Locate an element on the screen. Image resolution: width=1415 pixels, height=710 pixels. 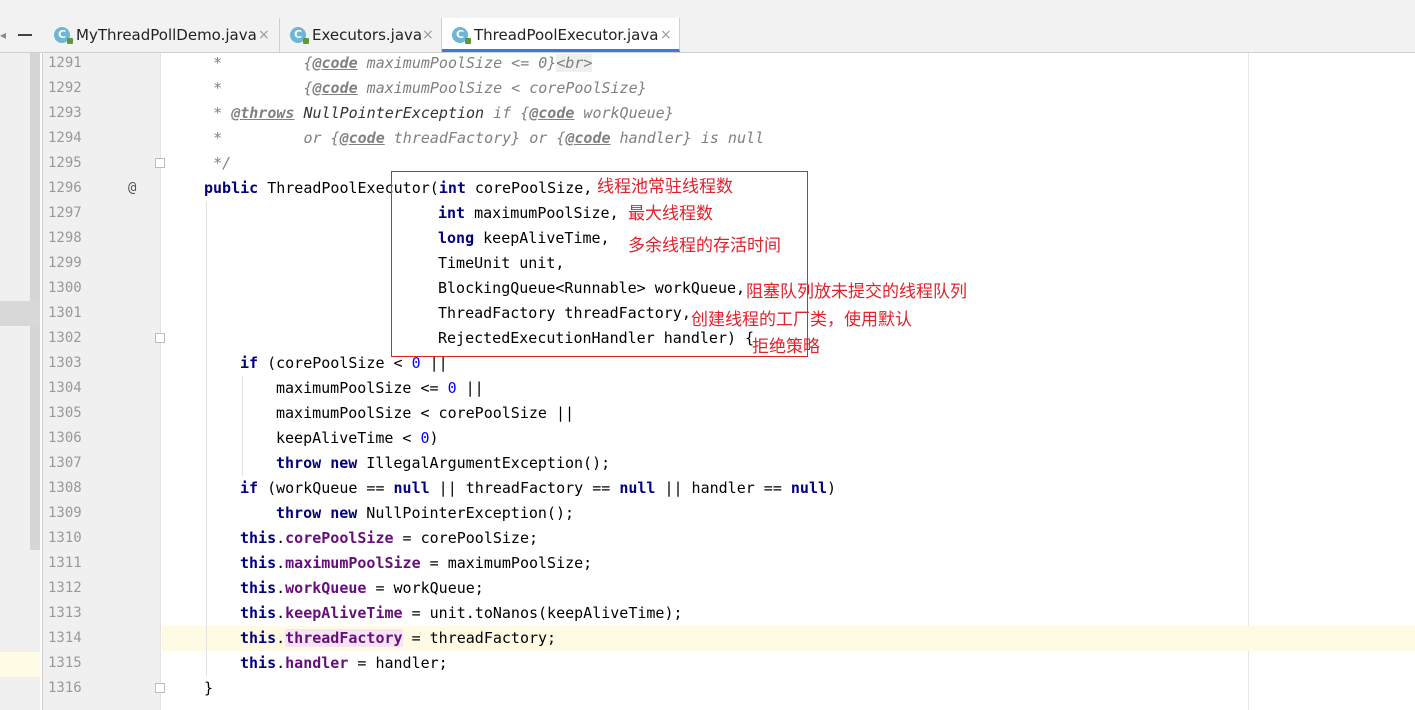
tab-threadpoolexecutor: C ThreadPoolExecutor.java × is located at coordinates (561, 35).